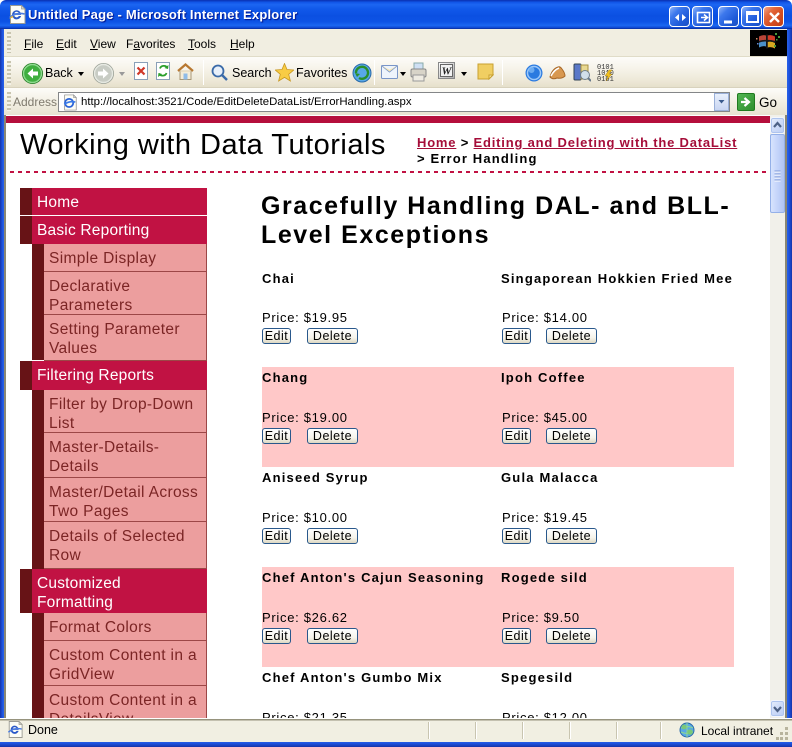  Describe the element at coordinates (447, 72) in the screenshot. I see `svg-text: W` at that location.